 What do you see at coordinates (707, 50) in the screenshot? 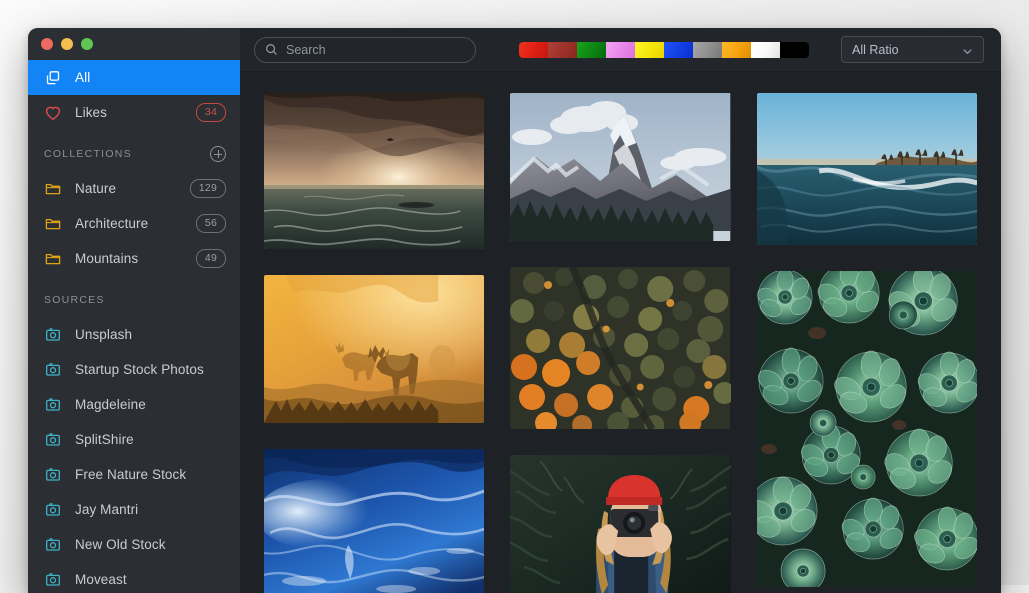
I see `swatch-gray` at bounding box center [707, 50].